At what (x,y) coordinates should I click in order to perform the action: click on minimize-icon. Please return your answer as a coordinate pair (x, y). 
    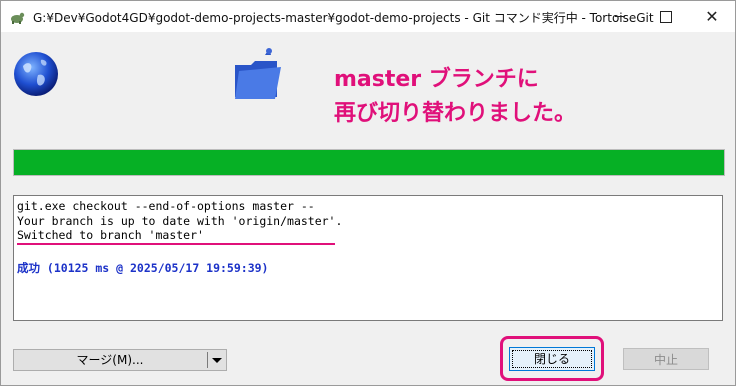
    Looking at the image, I should click on (620, 16).